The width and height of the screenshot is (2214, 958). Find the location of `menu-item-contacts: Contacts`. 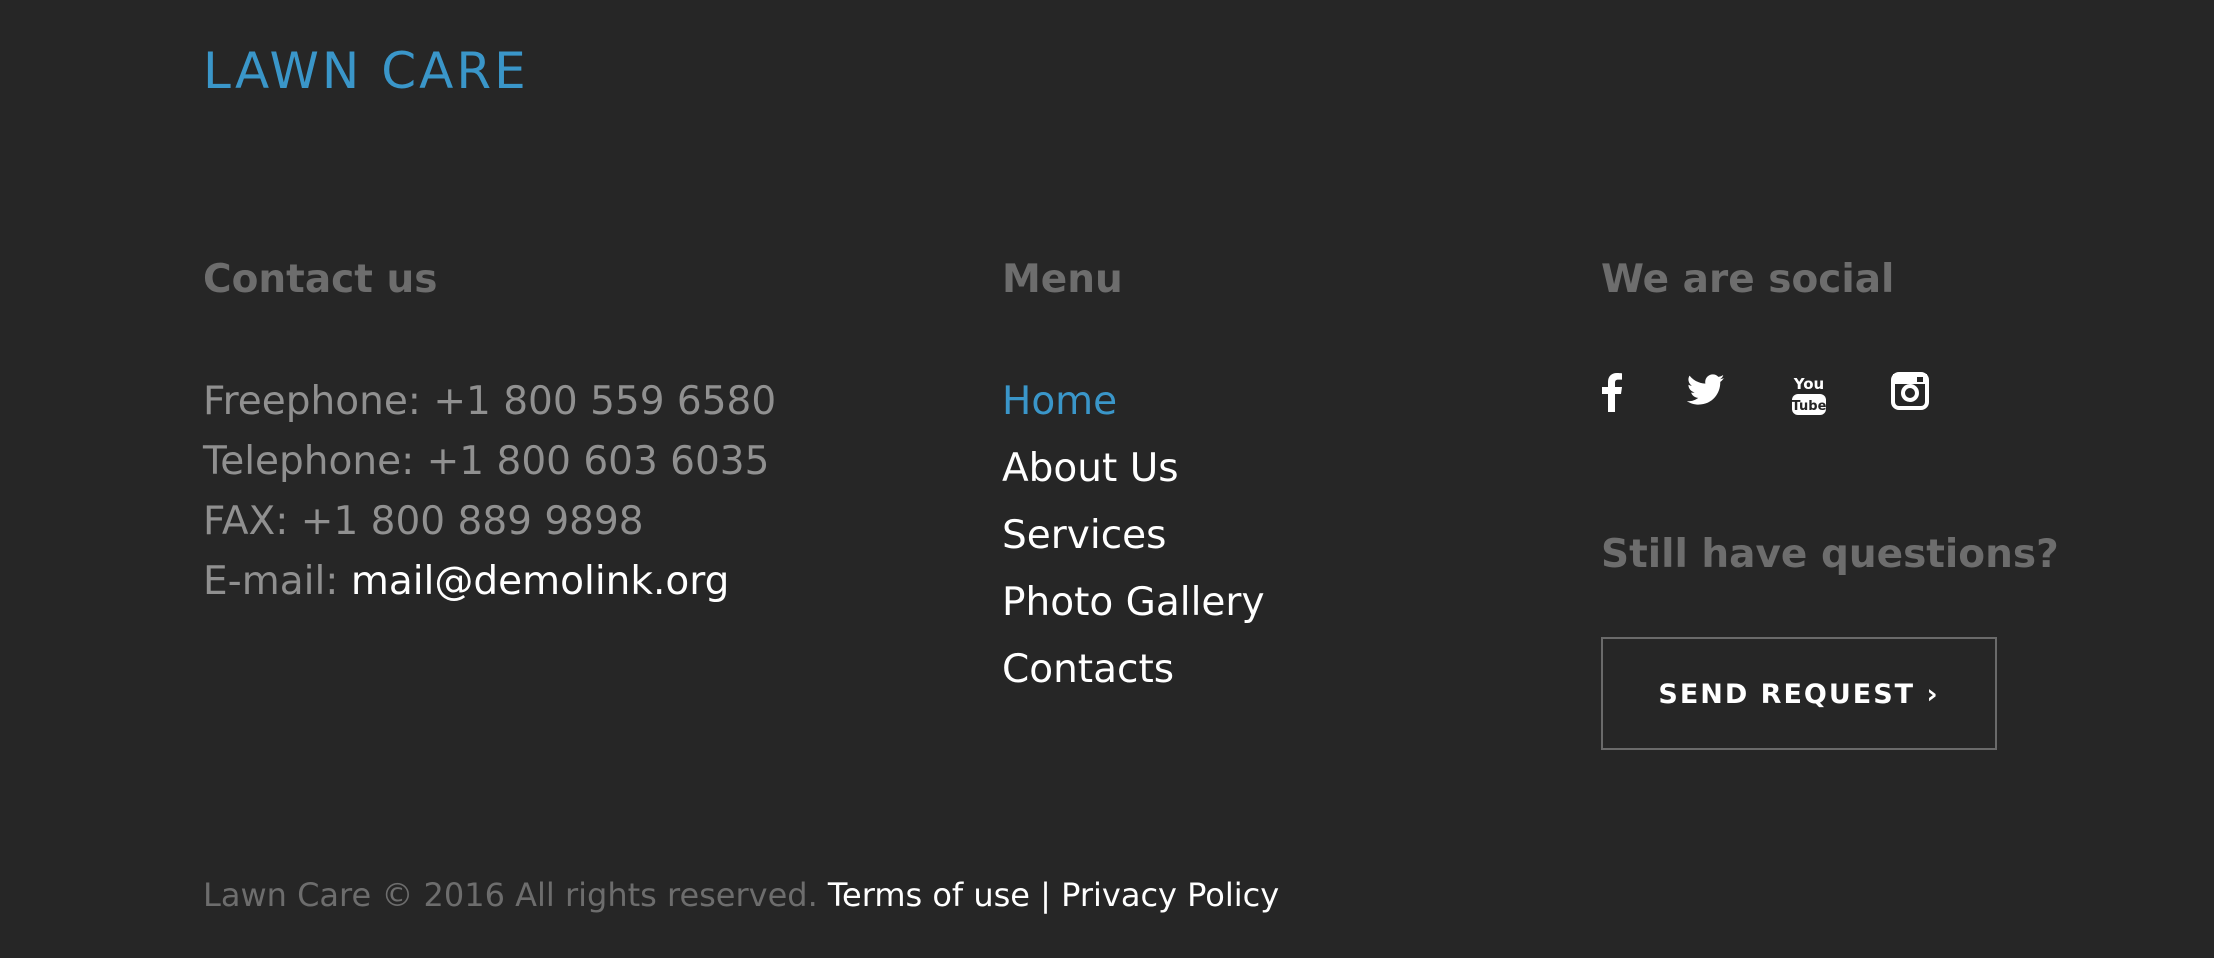

menu-item-contacts: Contacts is located at coordinates (1133, 673).